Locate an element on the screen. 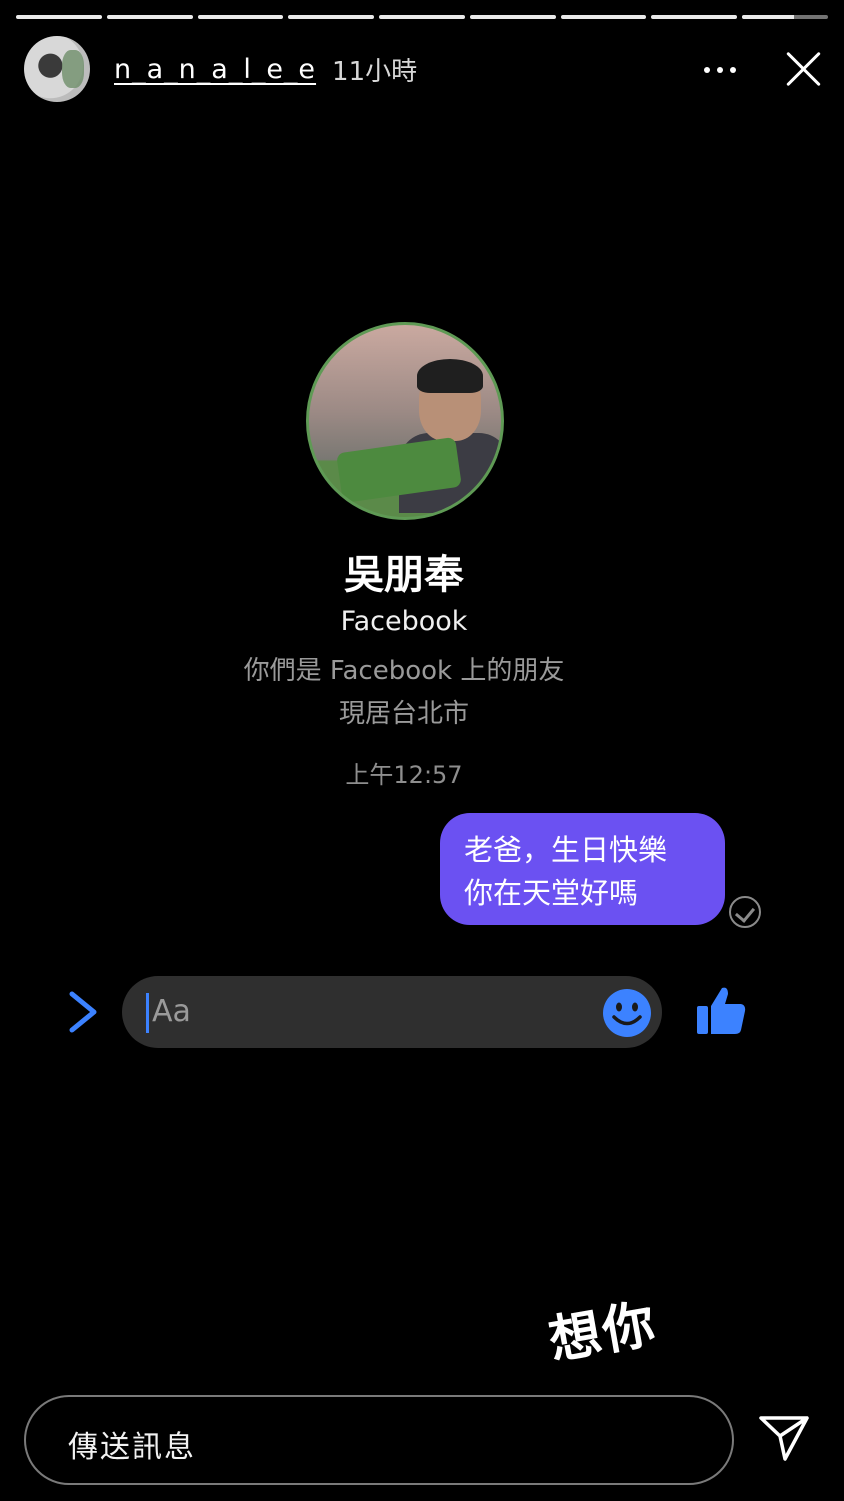 Image resolution: width=844 pixels, height=1501 pixels. avatar is located at coordinates (57, 69).